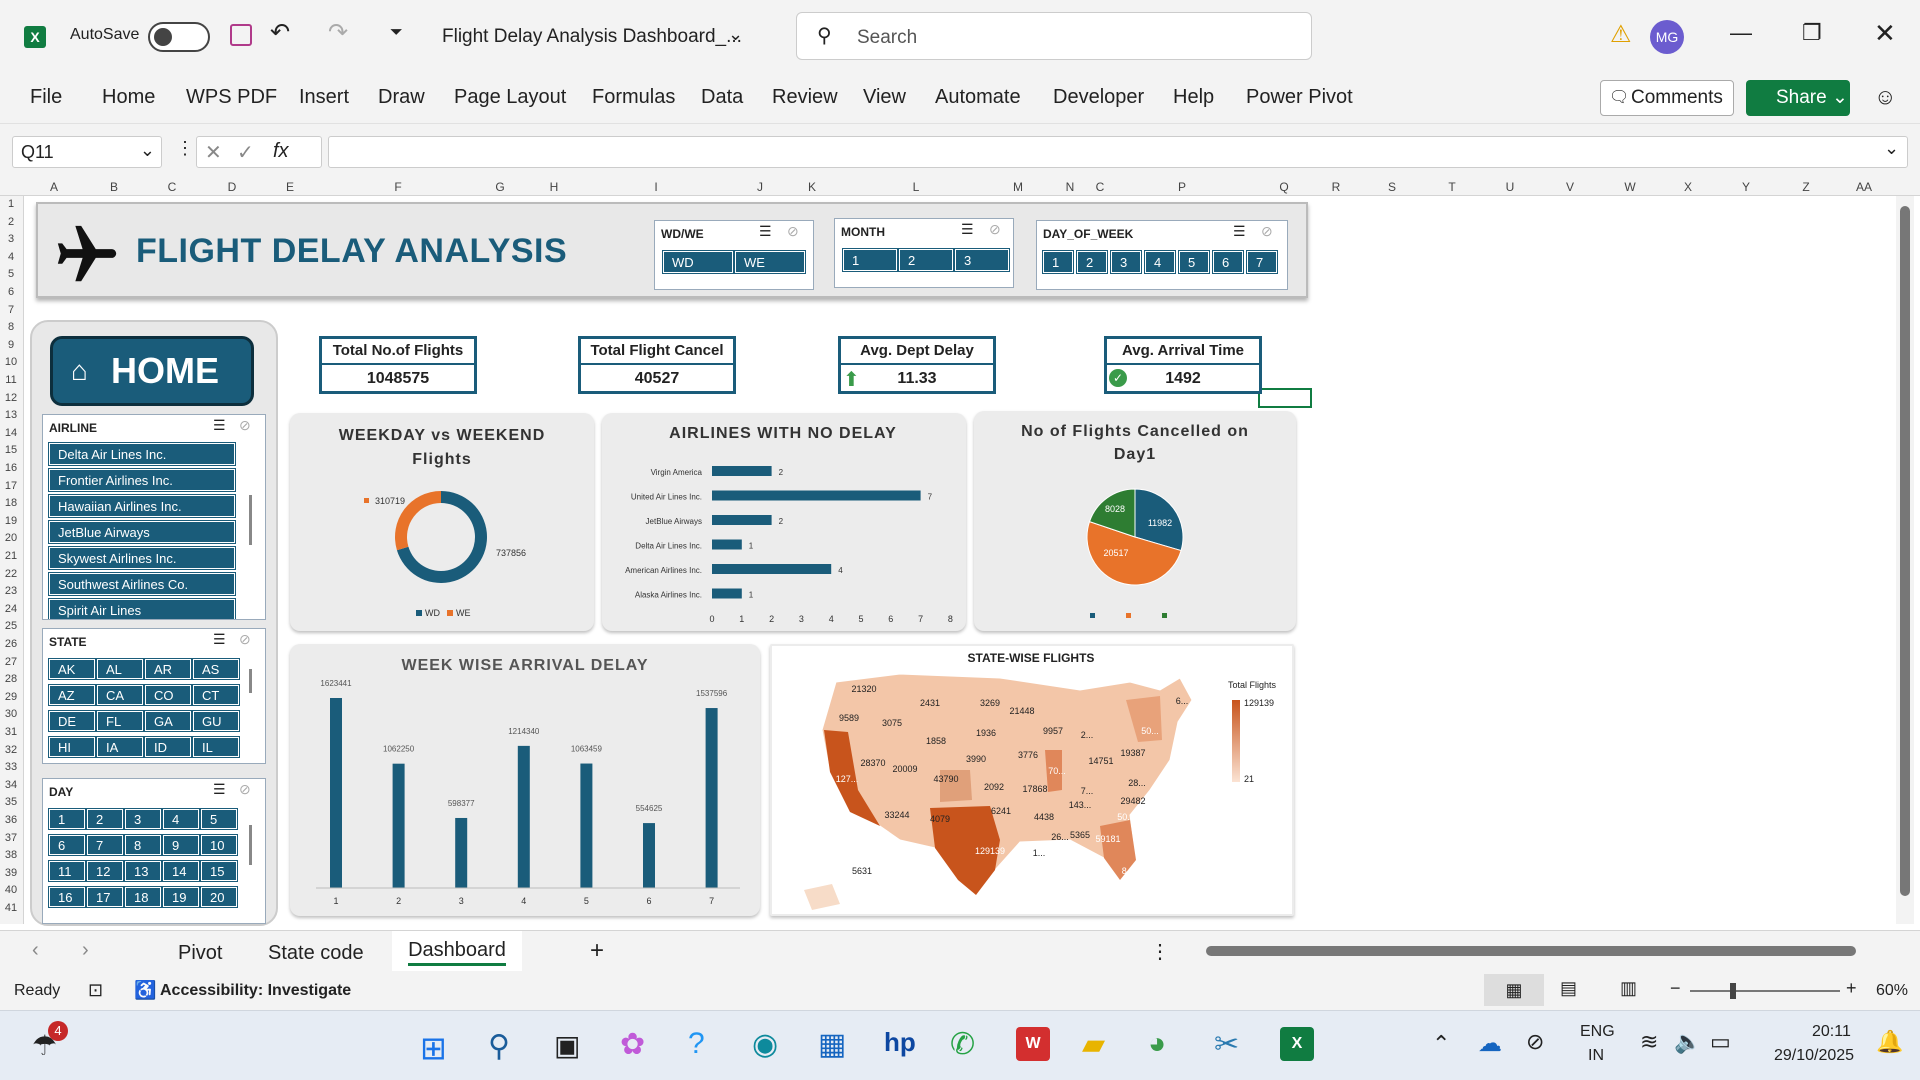 Image resolution: width=1920 pixels, height=1080 pixels. What do you see at coordinates (674, 521) in the screenshot?
I see `axis-label: JetBlue Airways` at bounding box center [674, 521].